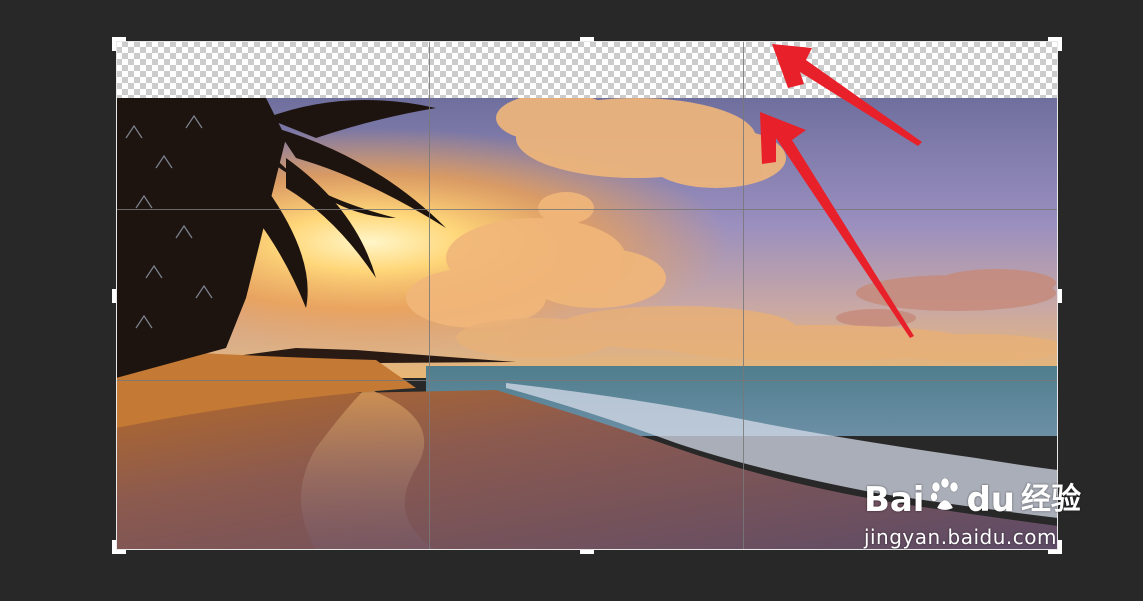 Image resolution: width=1143 pixels, height=601 pixels. I want to click on watermark-logo-right: du, so click(990, 499).